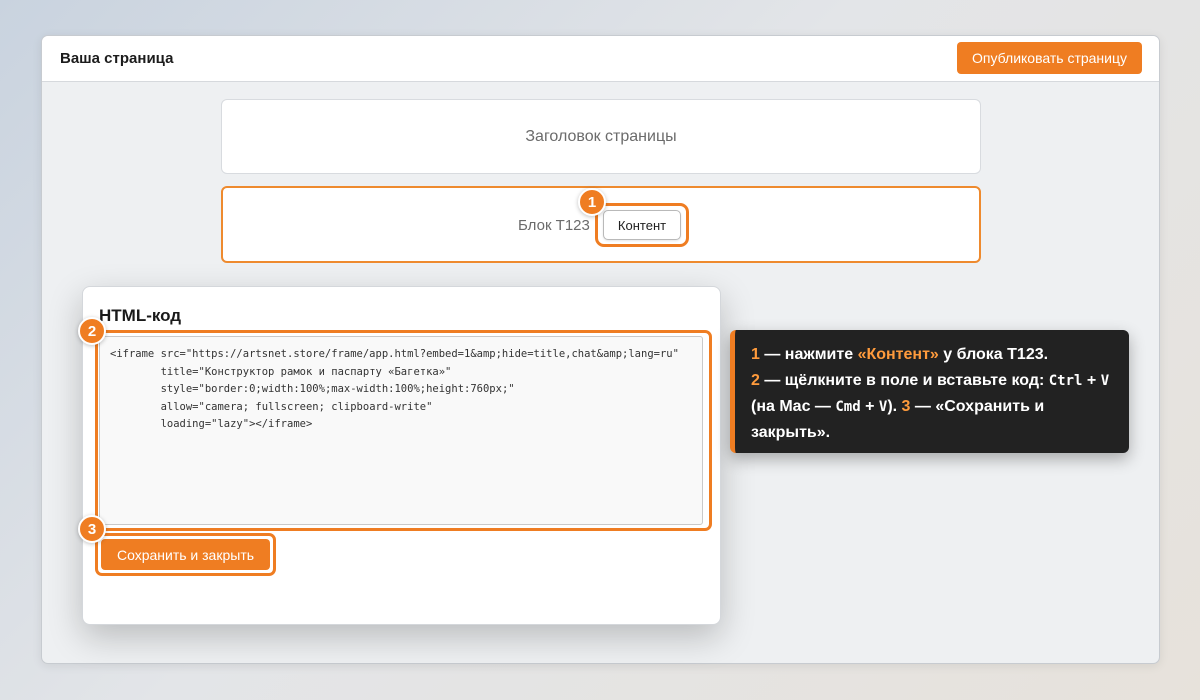 The width and height of the screenshot is (1200, 700). I want to click on save-button-highlight: Сохранить и закрыть, so click(185, 554).